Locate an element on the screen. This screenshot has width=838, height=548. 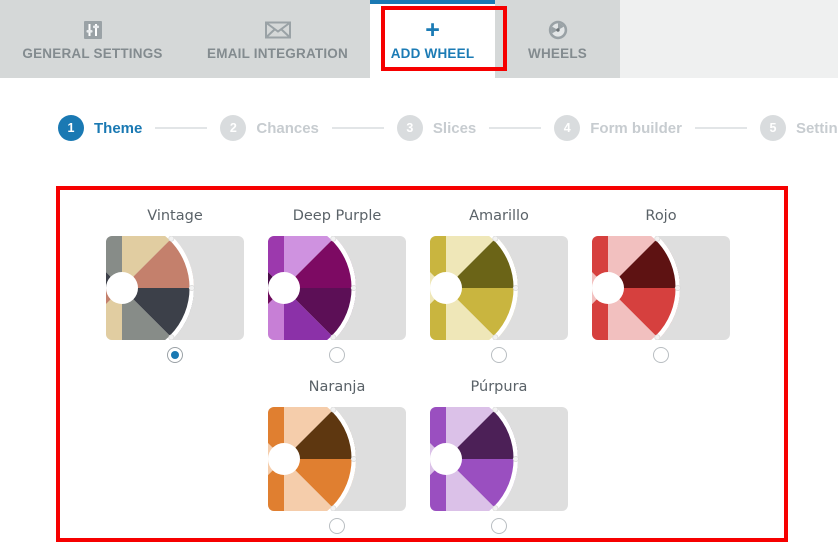
tab-add-wheel-label: ADD WHEEL is located at coordinates (432, 53).